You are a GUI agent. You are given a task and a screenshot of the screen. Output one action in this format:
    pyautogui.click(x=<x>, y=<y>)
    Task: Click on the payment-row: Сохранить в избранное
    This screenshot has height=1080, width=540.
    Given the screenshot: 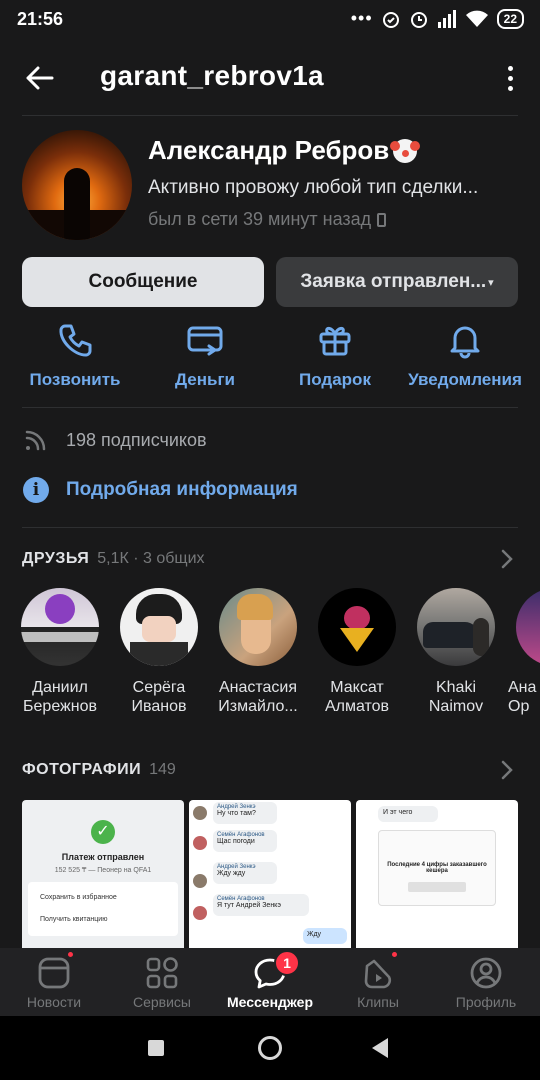 What is the action you would take?
    pyautogui.click(x=78, y=897)
    